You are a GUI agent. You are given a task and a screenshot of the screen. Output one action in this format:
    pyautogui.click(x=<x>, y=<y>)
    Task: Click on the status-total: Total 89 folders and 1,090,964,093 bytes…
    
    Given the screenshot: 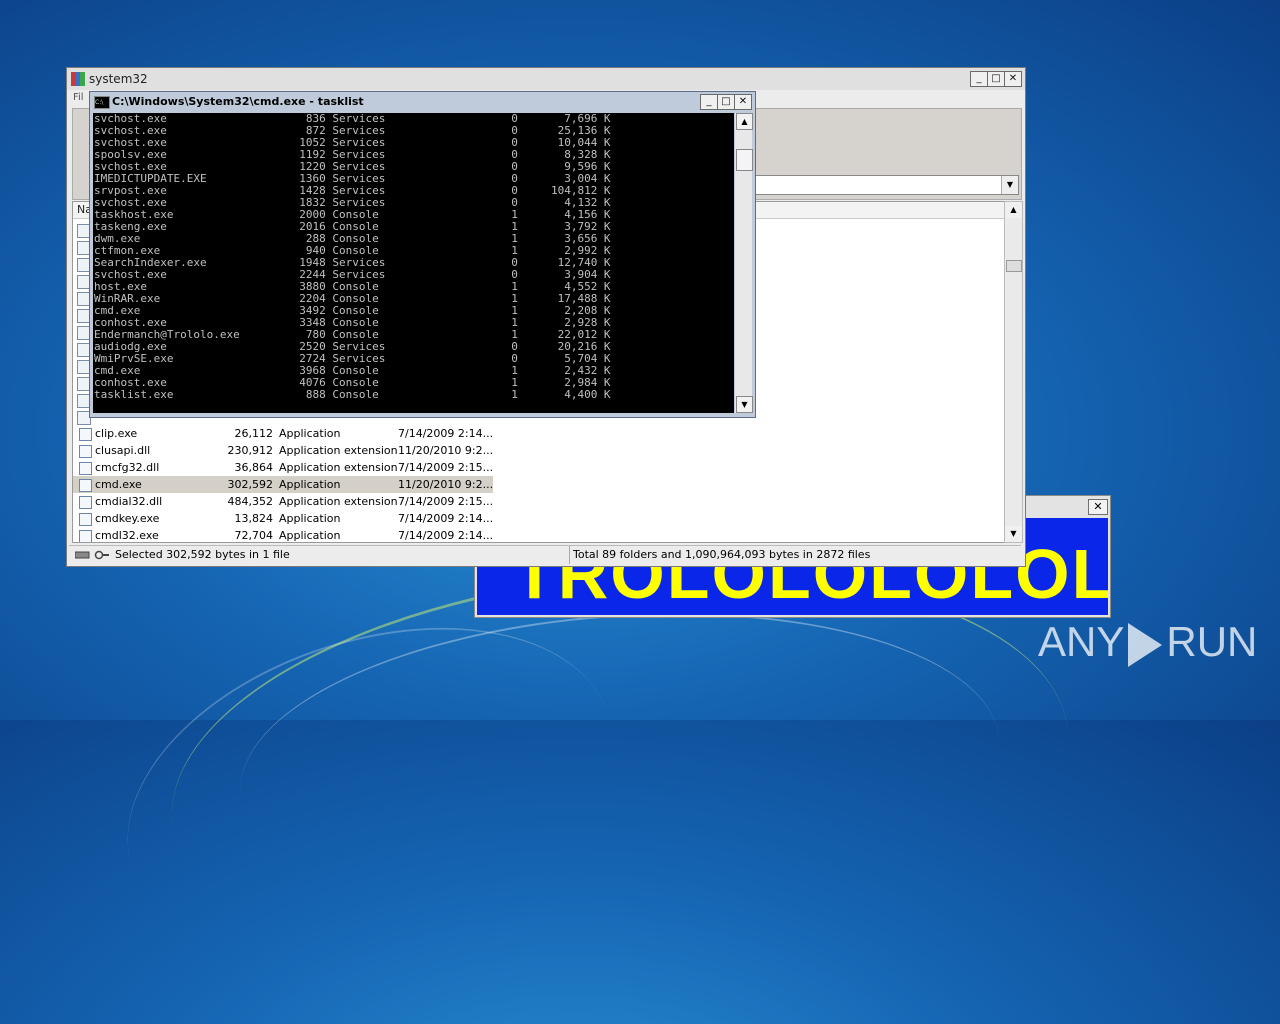 What is the action you would take?
    pyautogui.click(x=719, y=555)
    